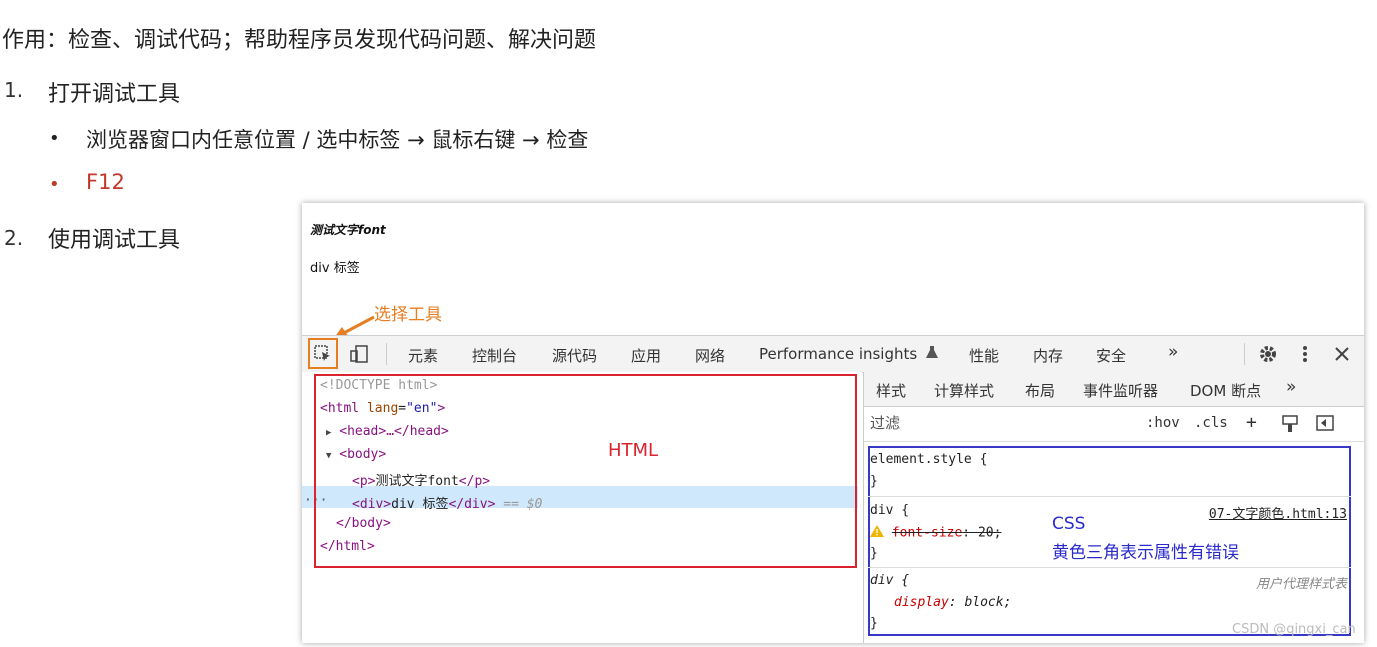 Image resolution: width=1377 pixels, height=647 pixels. I want to click on gear-icon, so click(1268, 354).